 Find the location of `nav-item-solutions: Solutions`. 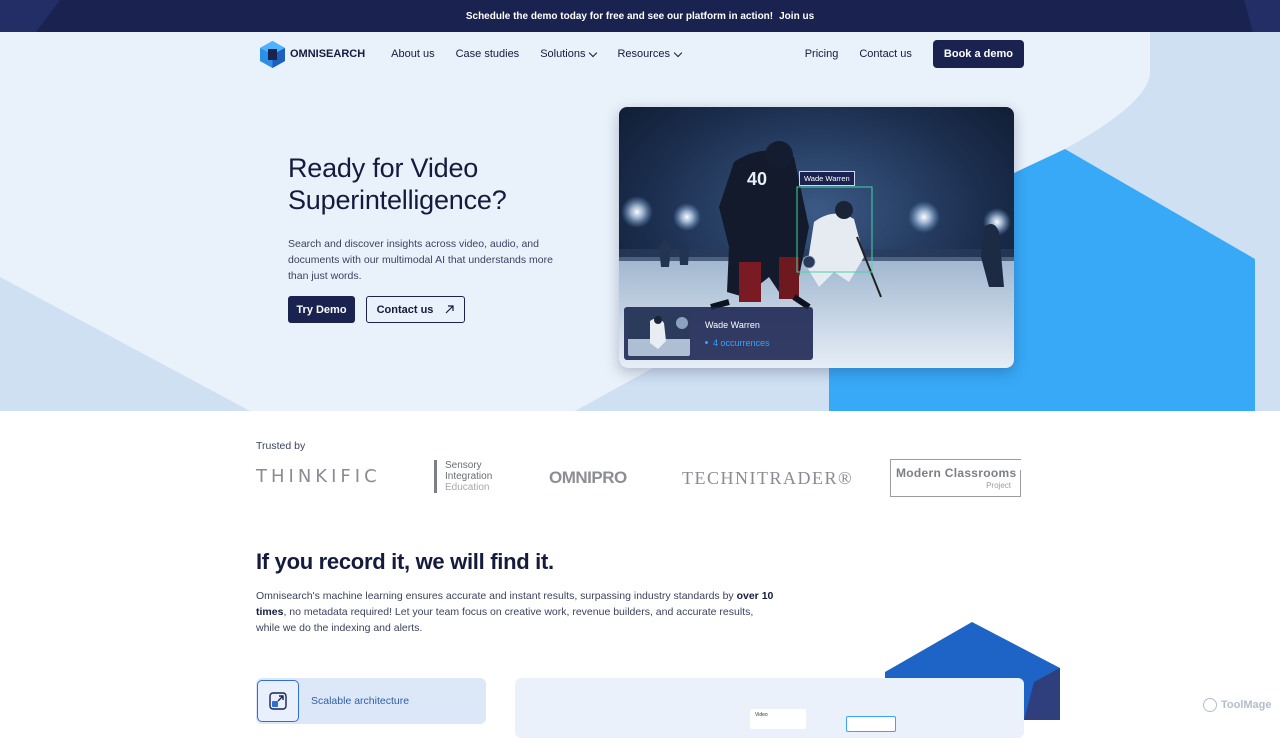

nav-item-solutions: Solutions is located at coordinates (569, 54).